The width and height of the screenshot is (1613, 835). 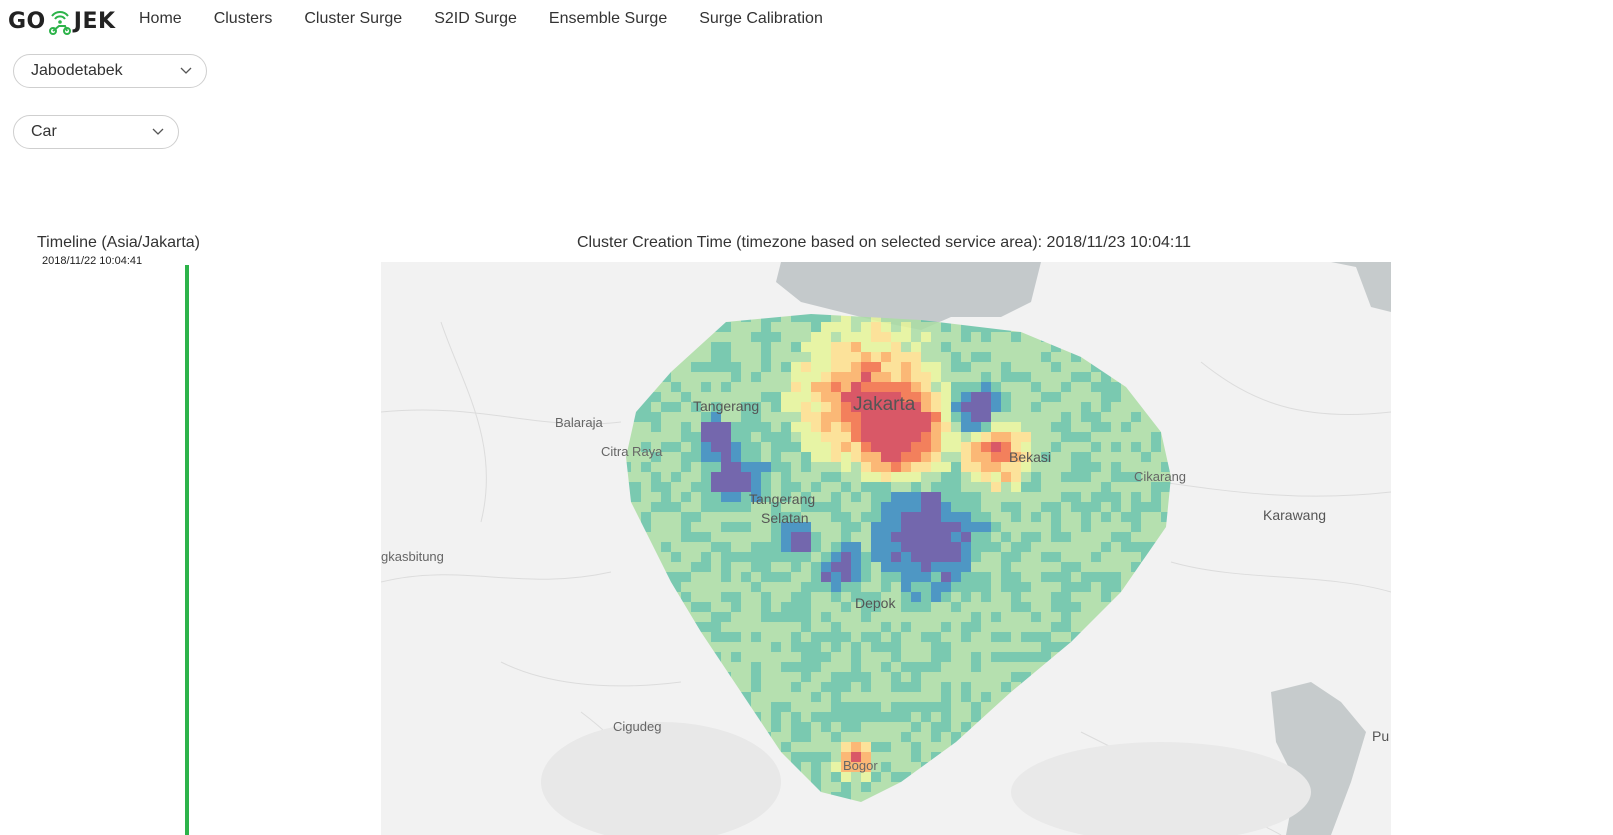 What do you see at coordinates (96, 132) in the screenshot?
I see `service-type-select: Car` at bounding box center [96, 132].